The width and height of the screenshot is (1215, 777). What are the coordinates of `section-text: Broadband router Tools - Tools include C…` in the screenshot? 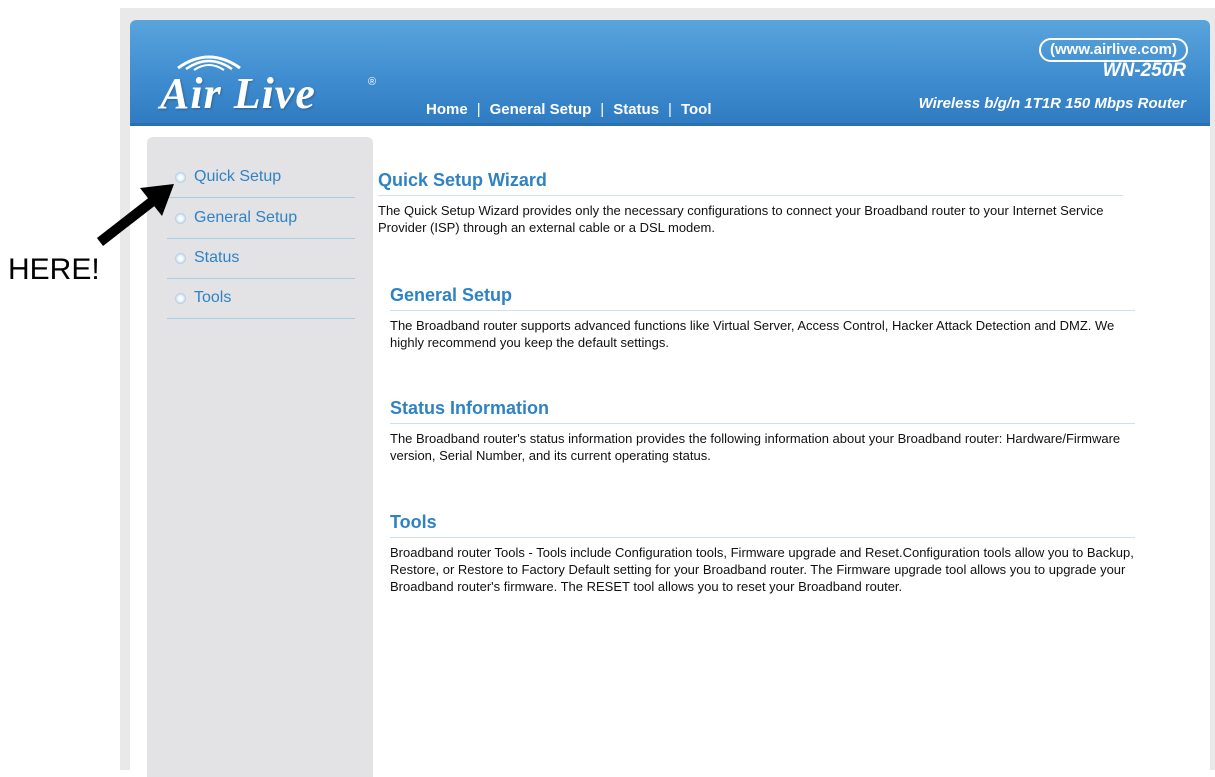 It's located at (762, 569).